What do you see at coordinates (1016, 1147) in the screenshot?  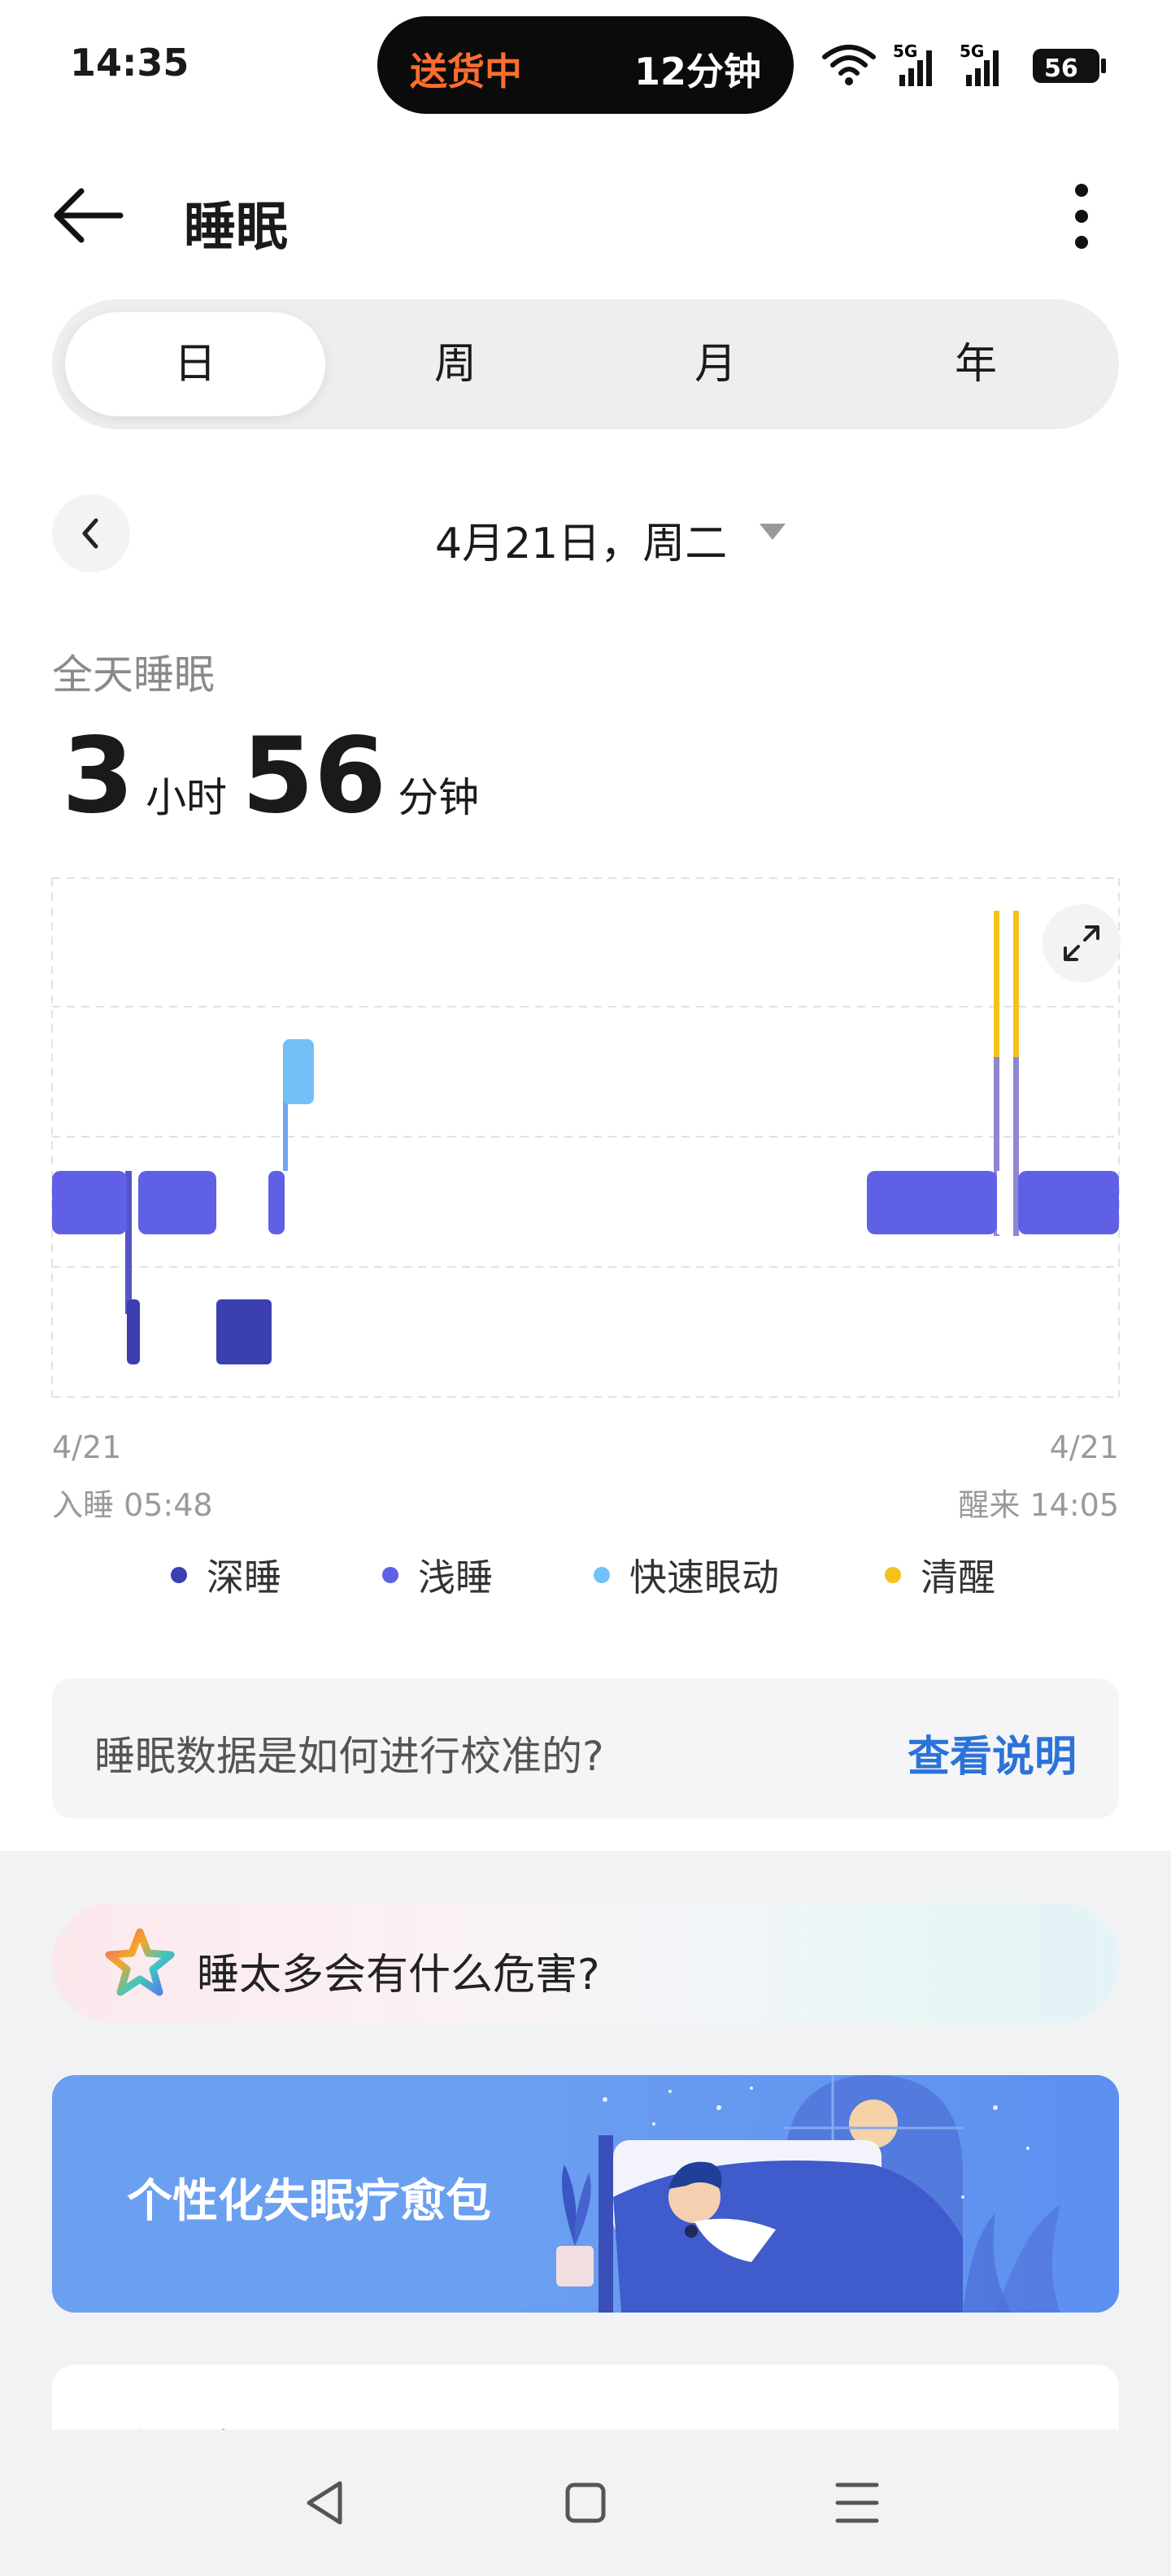 I see `stage-transition` at bounding box center [1016, 1147].